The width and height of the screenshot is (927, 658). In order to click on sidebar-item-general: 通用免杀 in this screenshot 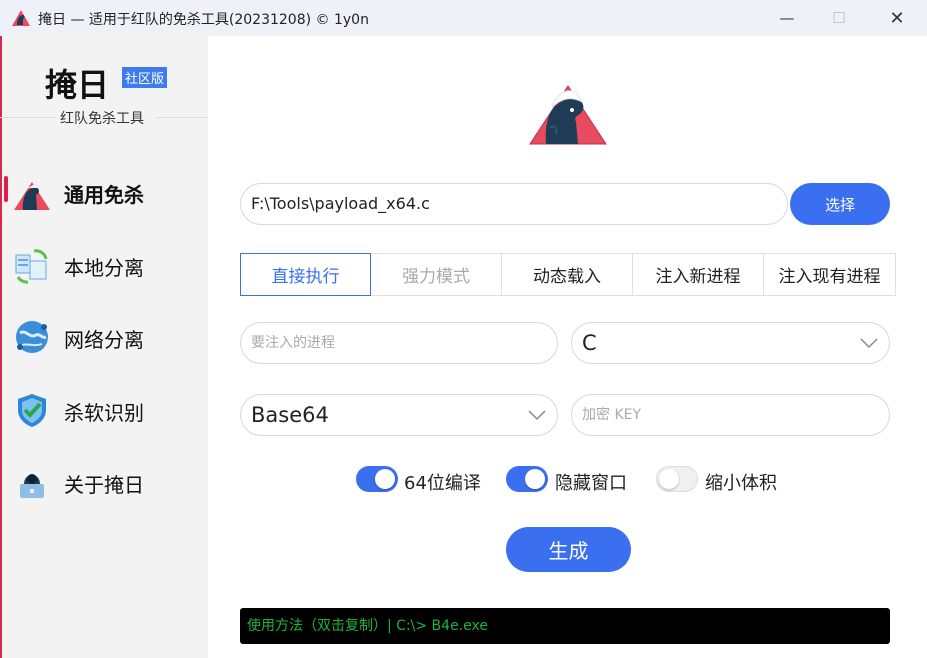, I will do `click(104, 188)`.